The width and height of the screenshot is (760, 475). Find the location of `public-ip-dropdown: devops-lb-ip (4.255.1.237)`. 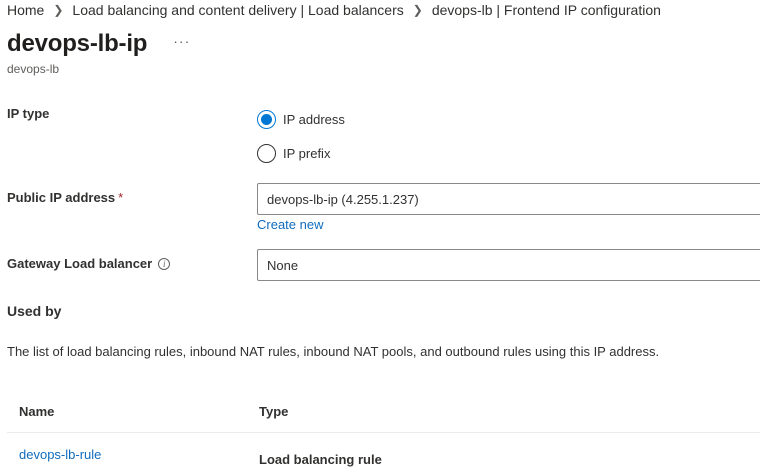

public-ip-dropdown: devops-lb-ip (4.255.1.237) is located at coordinates (508, 199).